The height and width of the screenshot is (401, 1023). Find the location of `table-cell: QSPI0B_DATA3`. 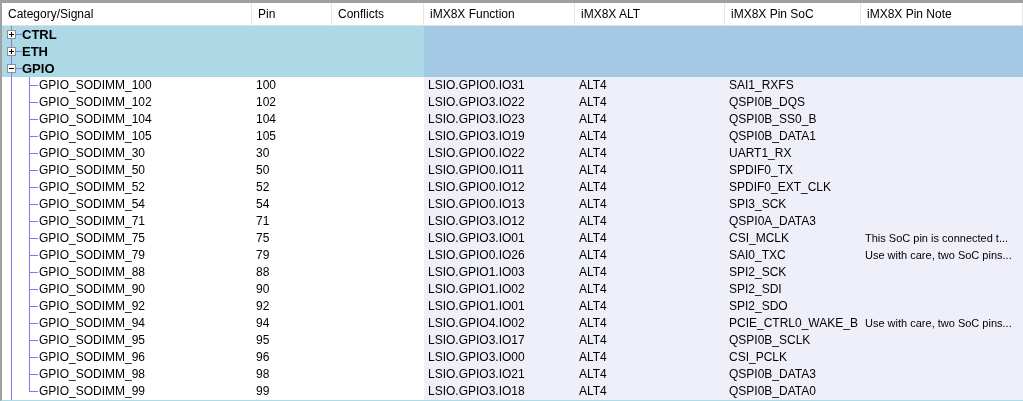

table-cell: QSPI0B_DATA3 is located at coordinates (772, 374).